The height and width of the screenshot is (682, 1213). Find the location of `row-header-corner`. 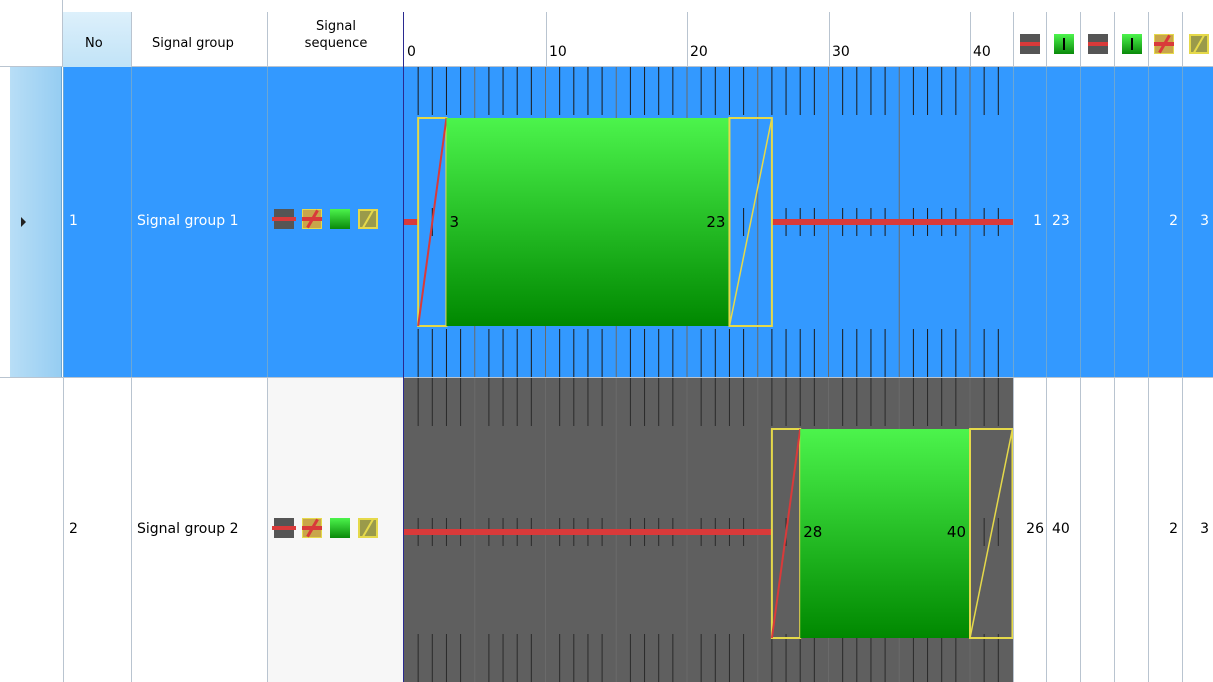

row-header-corner is located at coordinates (31, 33).